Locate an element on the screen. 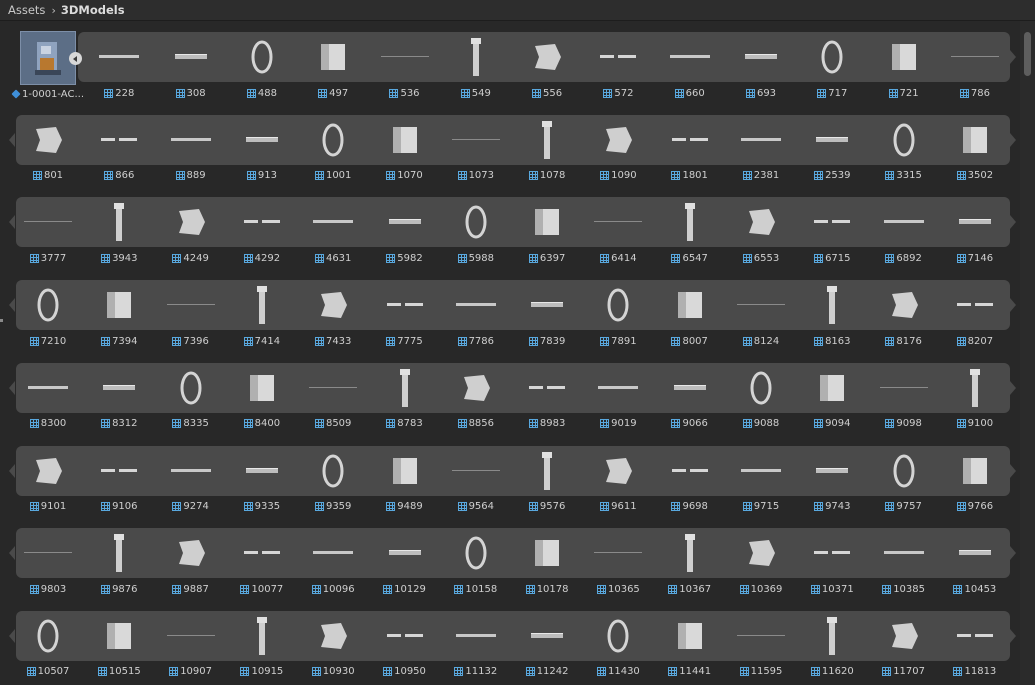 The width and height of the screenshot is (1035, 685). asset-label: 1070 is located at coordinates (405, 176).